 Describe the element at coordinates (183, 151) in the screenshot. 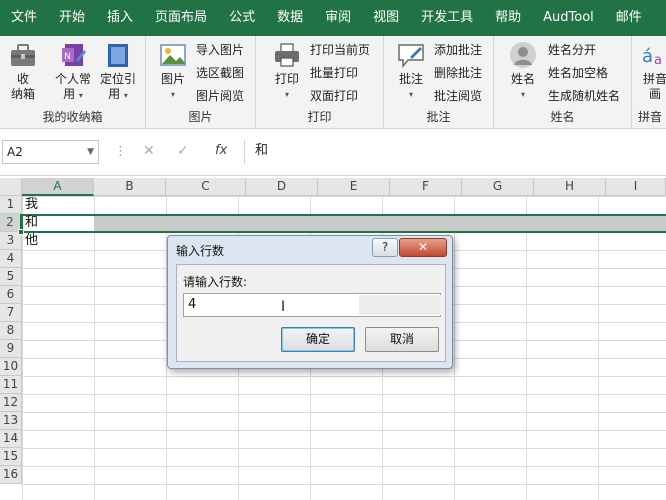

I see `enter-check-icon: ✓` at that location.